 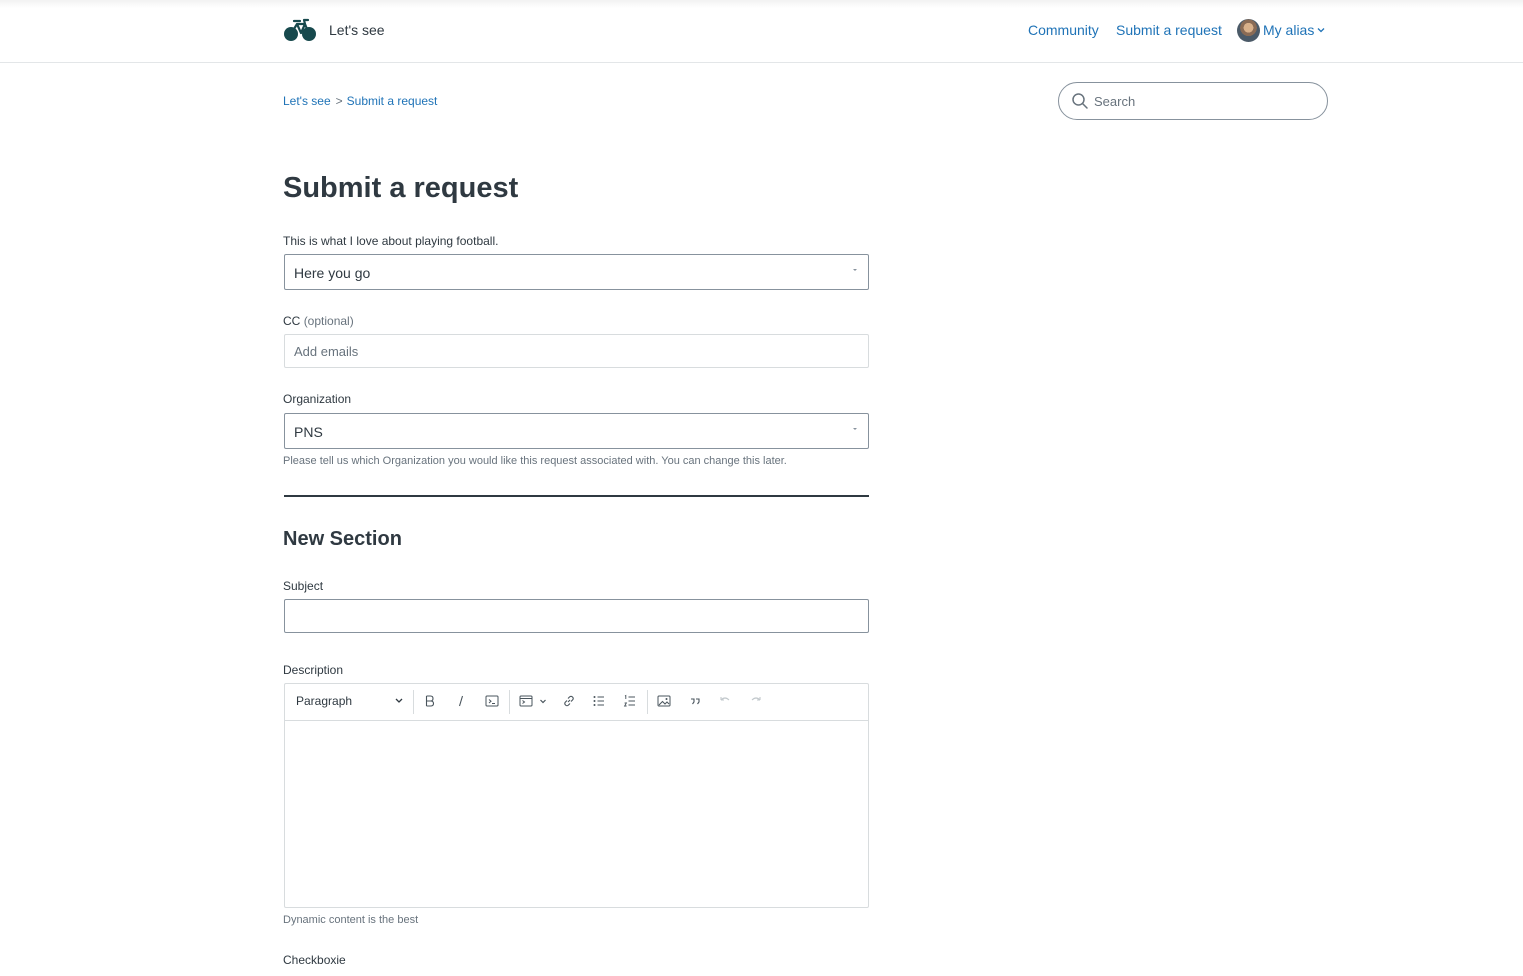 I want to click on bicycle-logo-icon, so click(x=300, y=30).